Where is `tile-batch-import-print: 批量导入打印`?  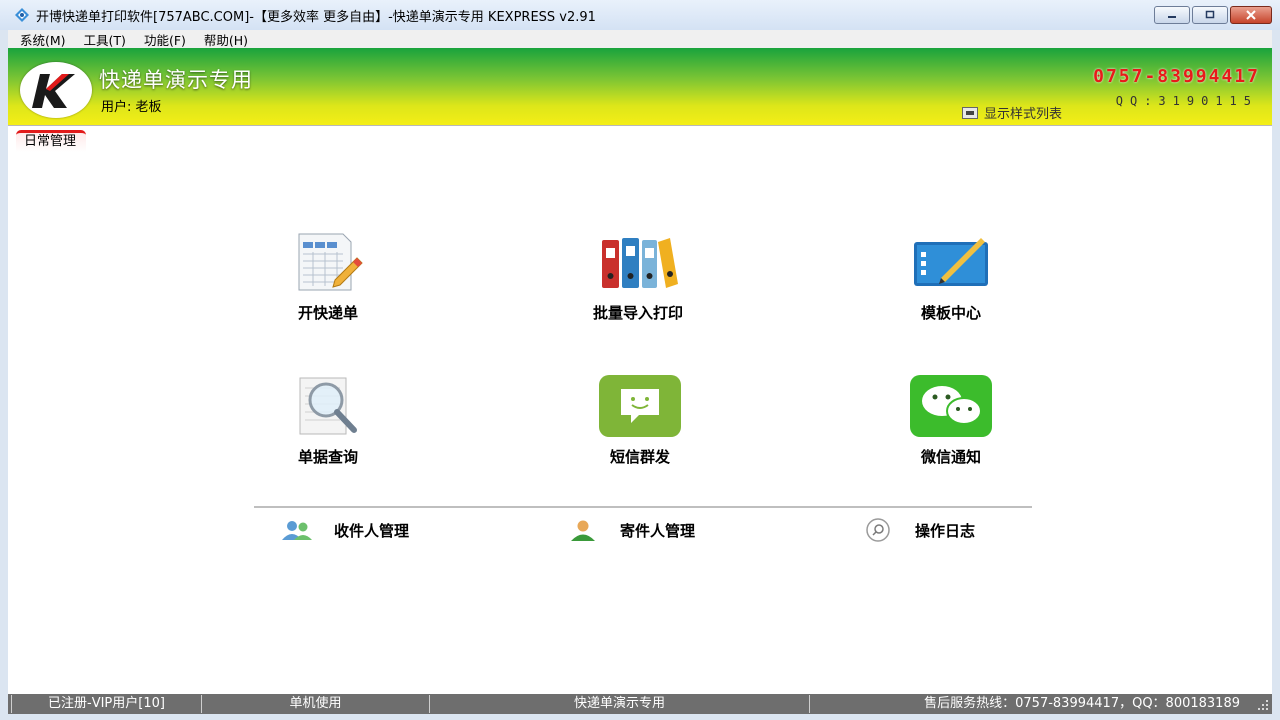 tile-batch-import-print: 批量导入打印 is located at coordinates (638, 274).